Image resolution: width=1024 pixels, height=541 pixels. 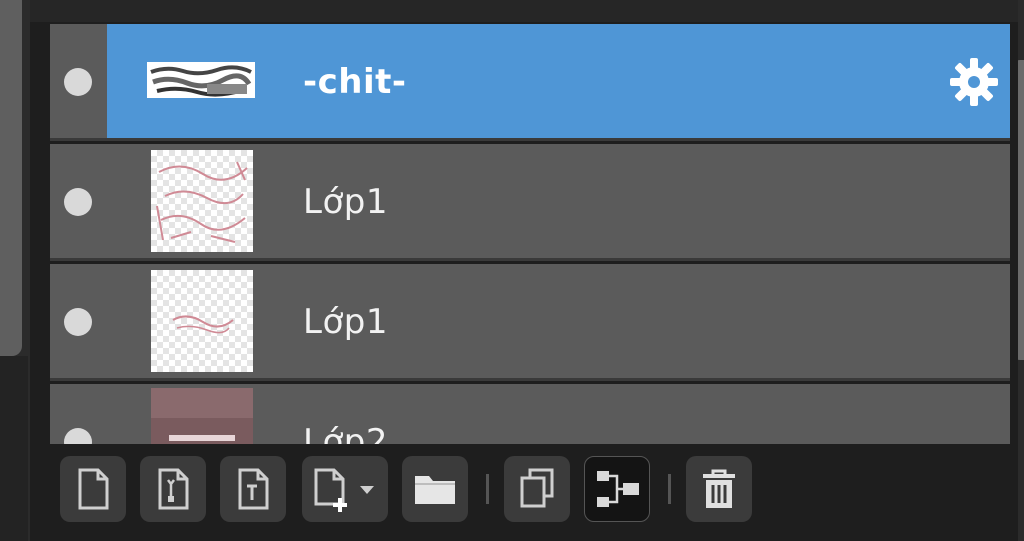 I want to click on layer-row-body: Lớp2, so click(x=558, y=414).